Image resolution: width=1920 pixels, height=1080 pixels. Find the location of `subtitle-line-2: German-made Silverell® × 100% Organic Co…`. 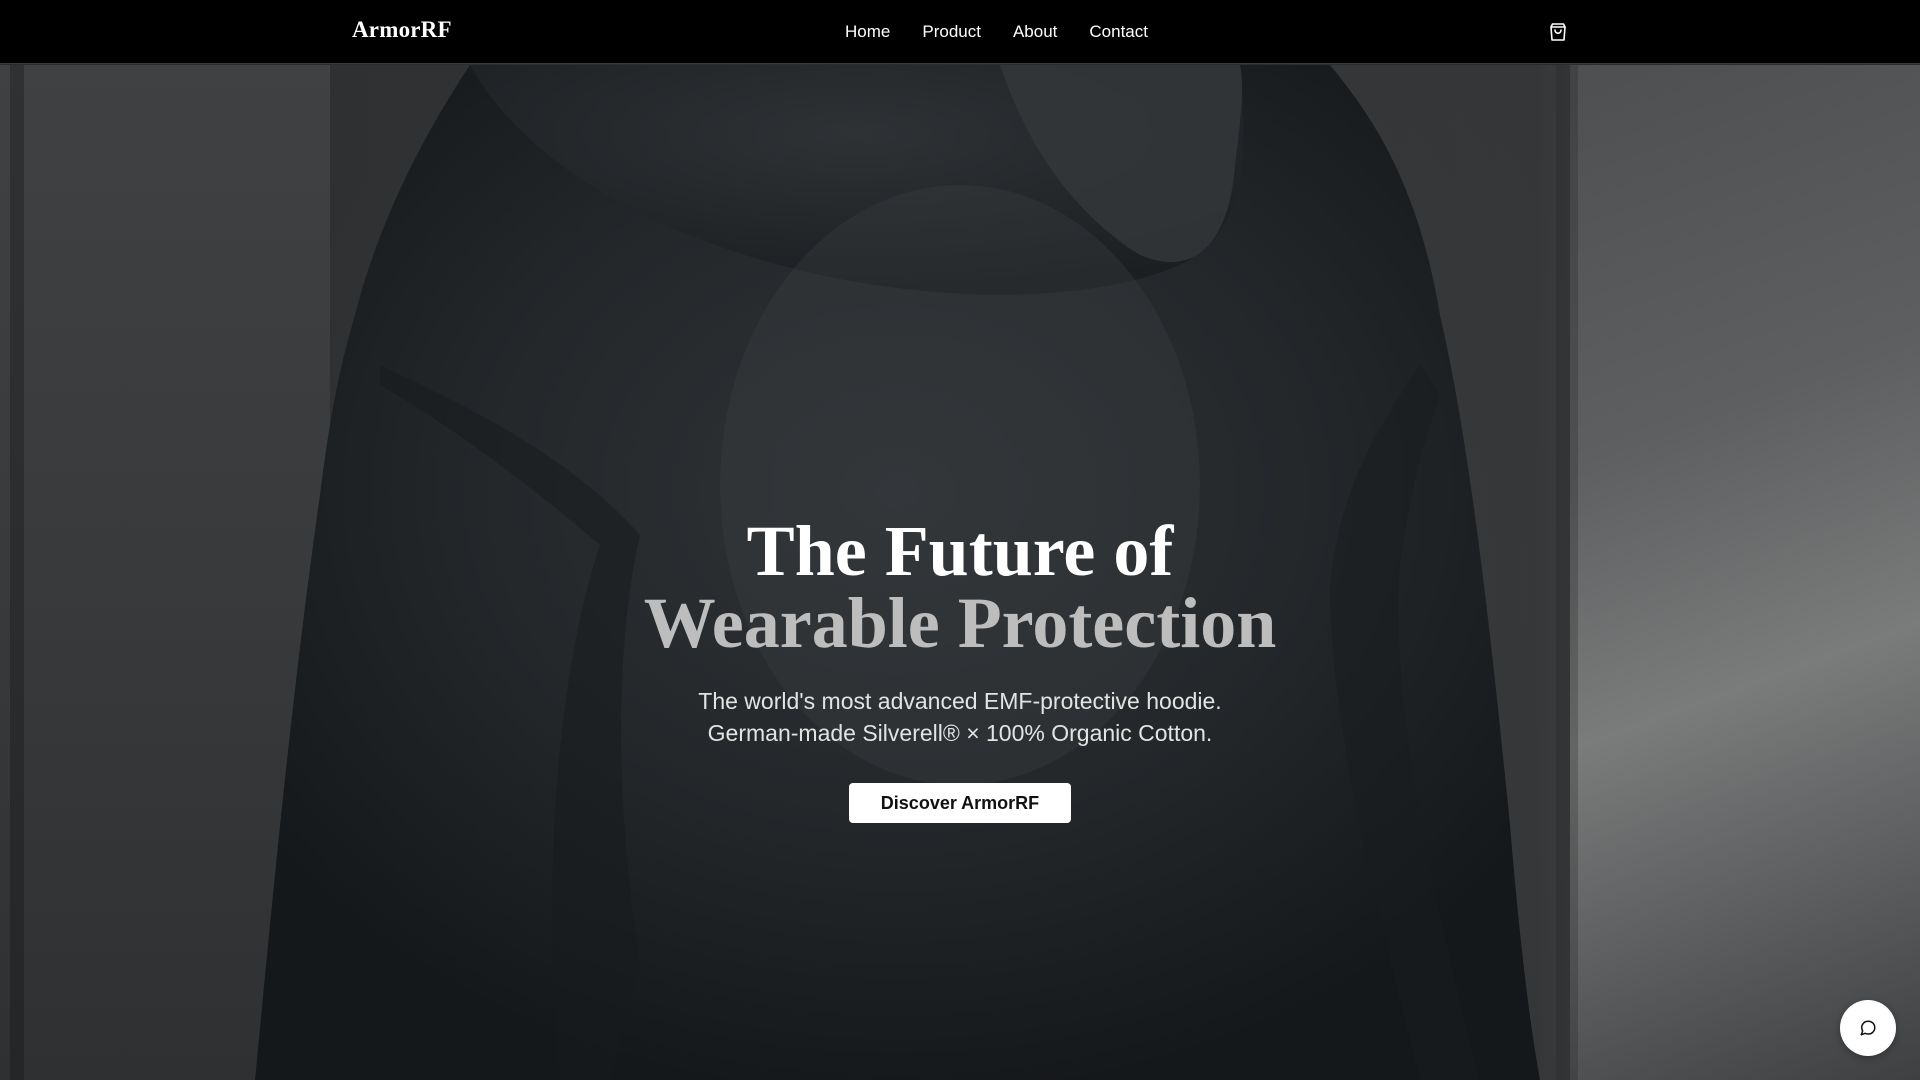

subtitle-line-2: German-made Silverell® × 100% Organic Co… is located at coordinates (960, 733).